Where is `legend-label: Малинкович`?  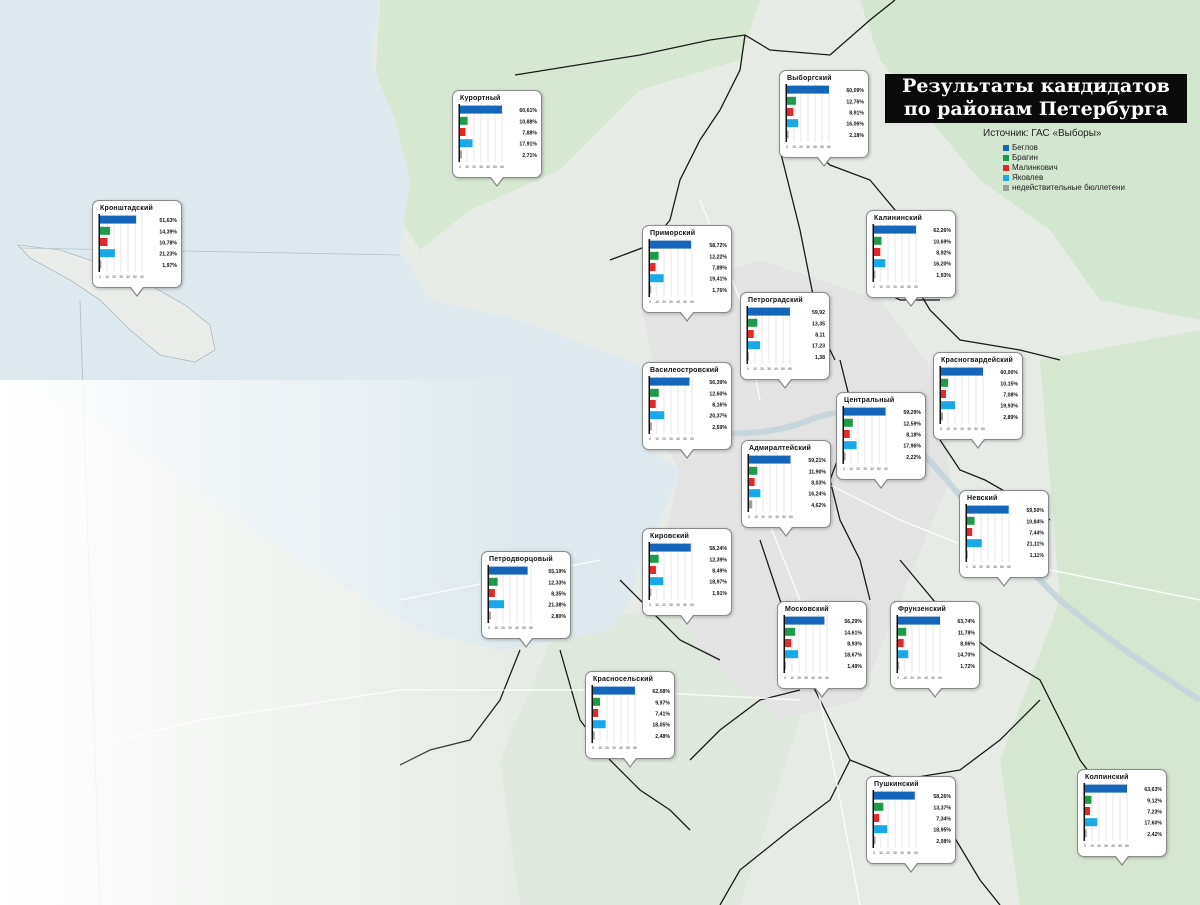
legend-label: Малинкович is located at coordinates (1035, 167).